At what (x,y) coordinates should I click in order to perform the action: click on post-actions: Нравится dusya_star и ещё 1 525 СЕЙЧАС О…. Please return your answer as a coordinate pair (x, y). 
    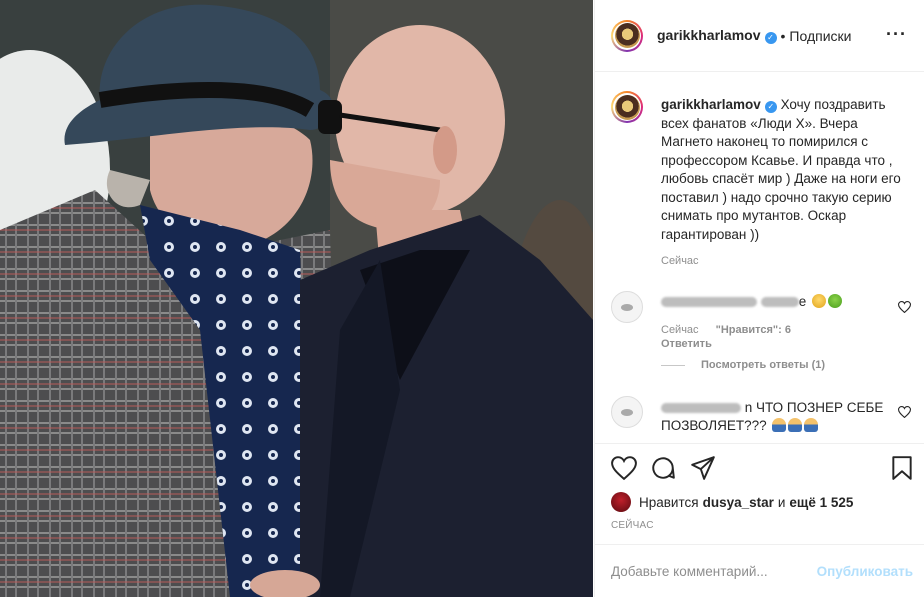
    Looking at the image, I should click on (759, 520).